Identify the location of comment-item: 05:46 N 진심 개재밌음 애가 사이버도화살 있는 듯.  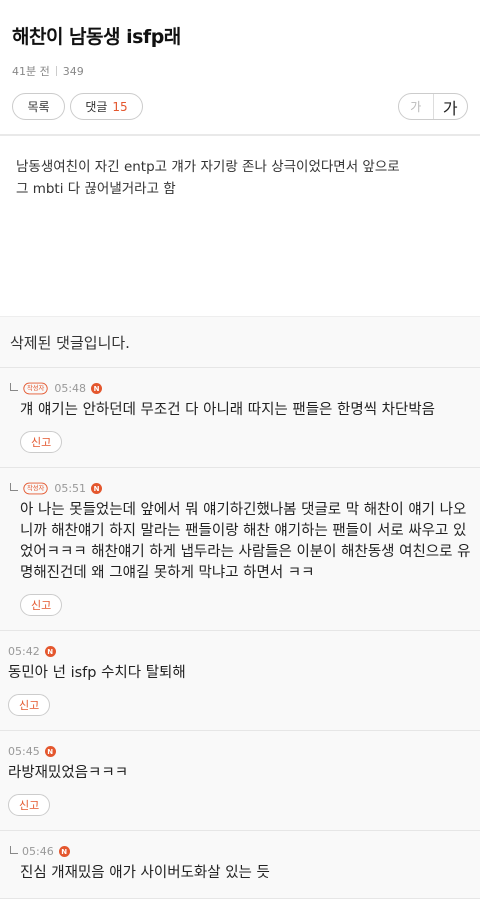
(240, 865).